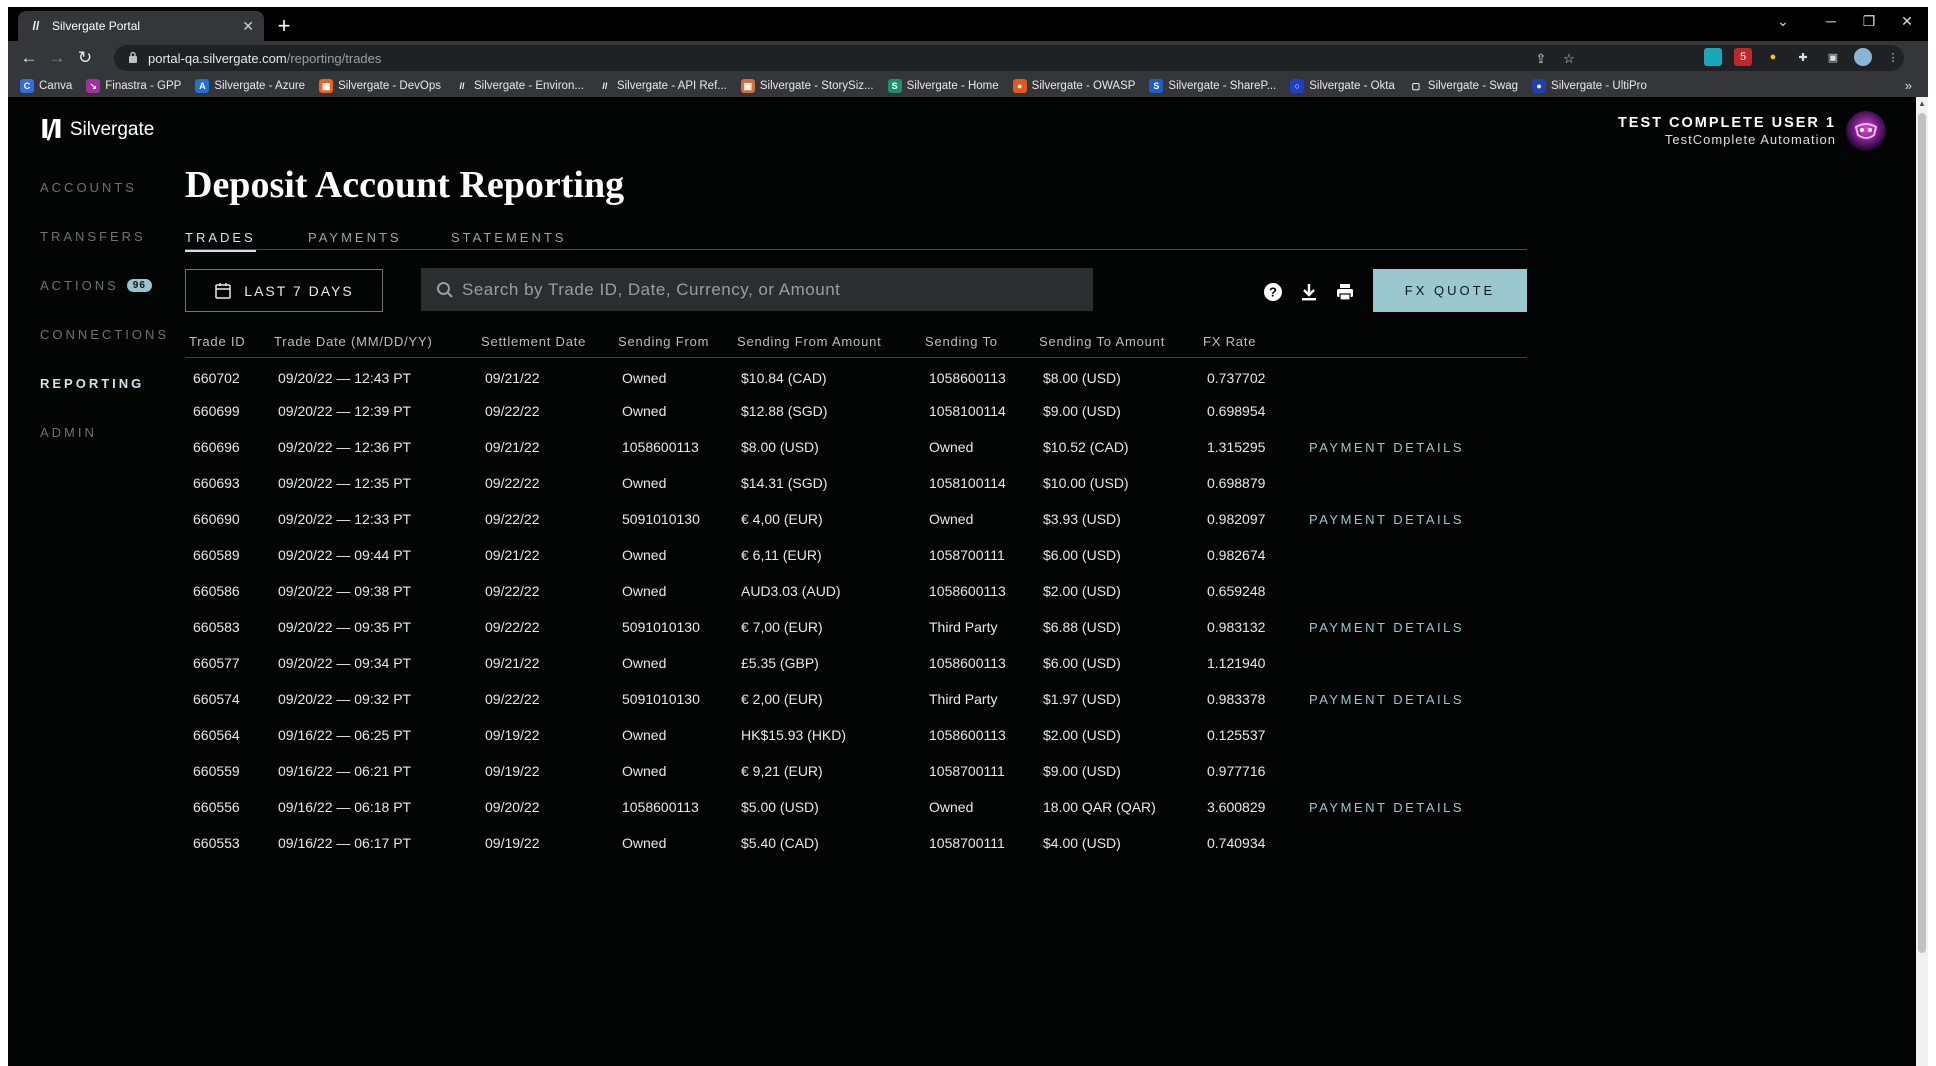 Image resolution: width=1936 pixels, height=1066 pixels. I want to click on bookmark-item: ↘ Finastra - GPP, so click(133, 86).